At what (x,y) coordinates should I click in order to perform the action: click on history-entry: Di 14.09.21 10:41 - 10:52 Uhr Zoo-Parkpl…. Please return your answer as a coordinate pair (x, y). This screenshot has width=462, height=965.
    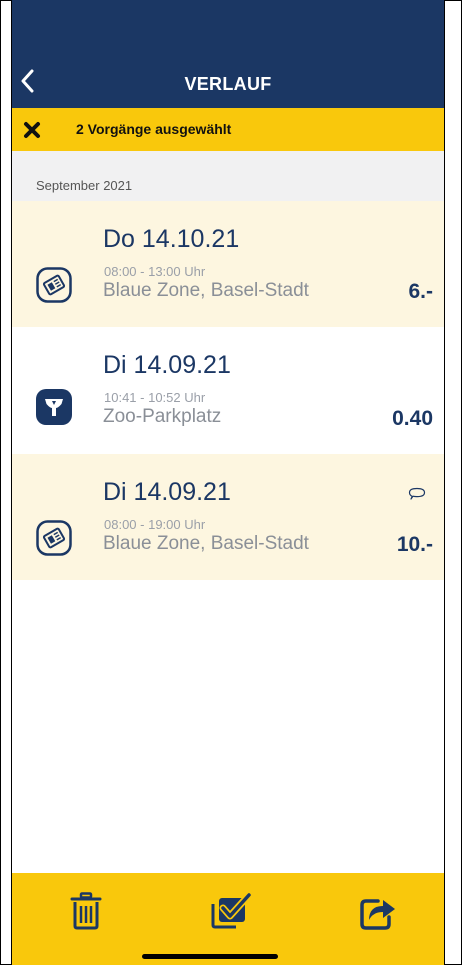
    Looking at the image, I should click on (228, 390).